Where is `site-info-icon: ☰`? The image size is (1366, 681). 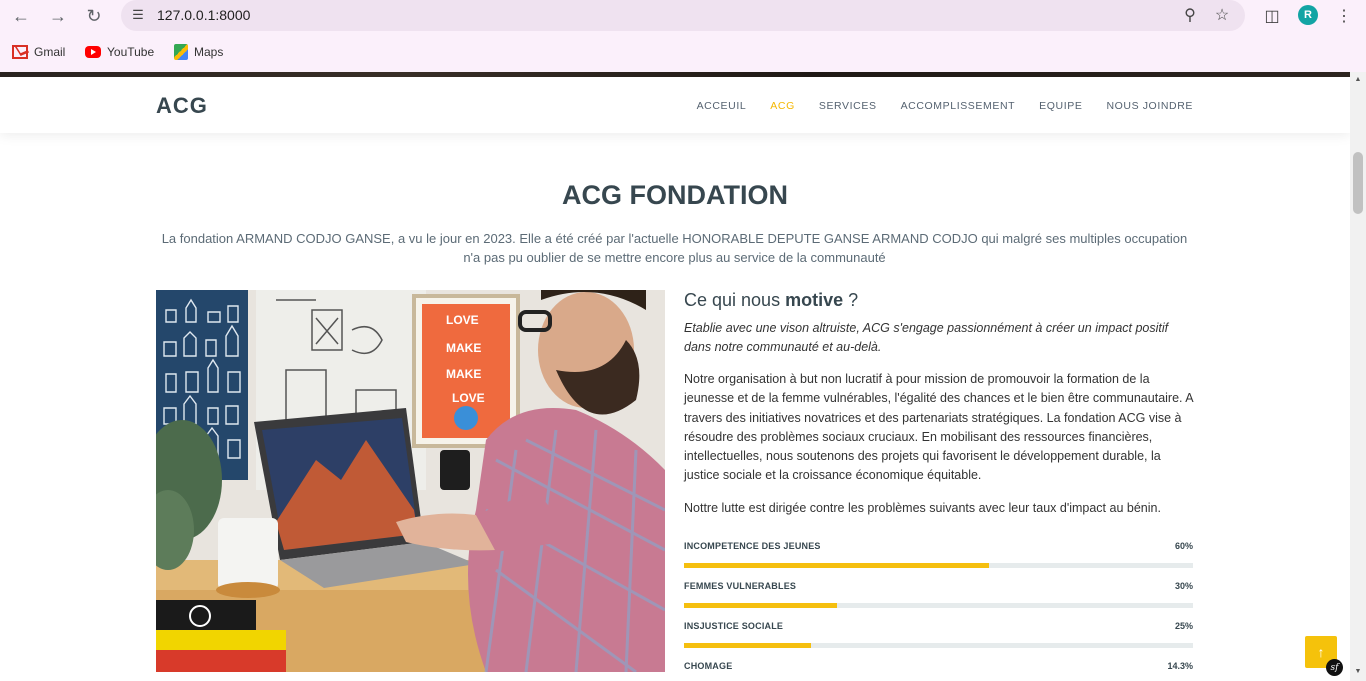 site-info-icon: ☰ is located at coordinates (138, 15).